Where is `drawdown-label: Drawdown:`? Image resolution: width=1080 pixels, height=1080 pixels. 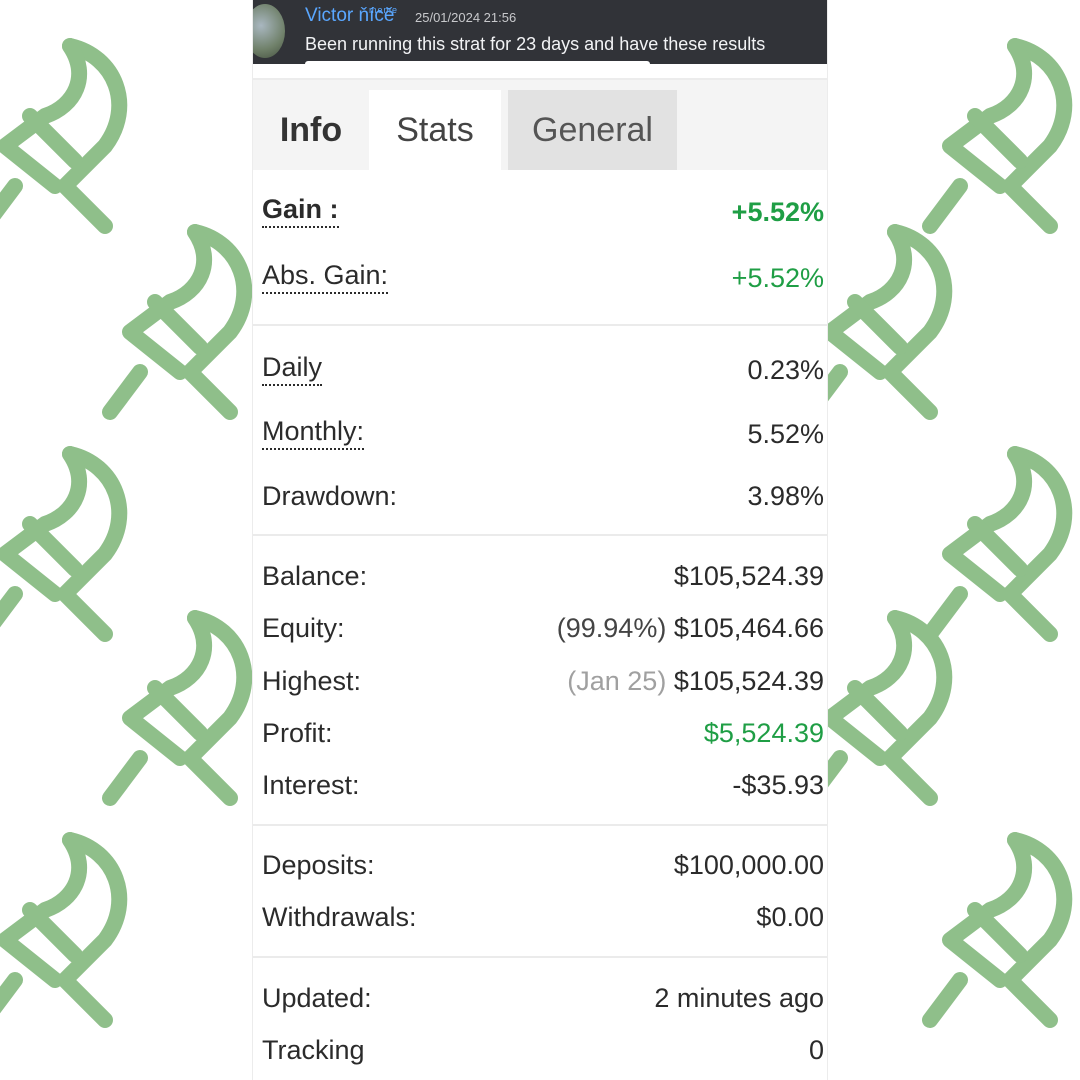
drawdown-label: Drawdown: is located at coordinates (330, 496).